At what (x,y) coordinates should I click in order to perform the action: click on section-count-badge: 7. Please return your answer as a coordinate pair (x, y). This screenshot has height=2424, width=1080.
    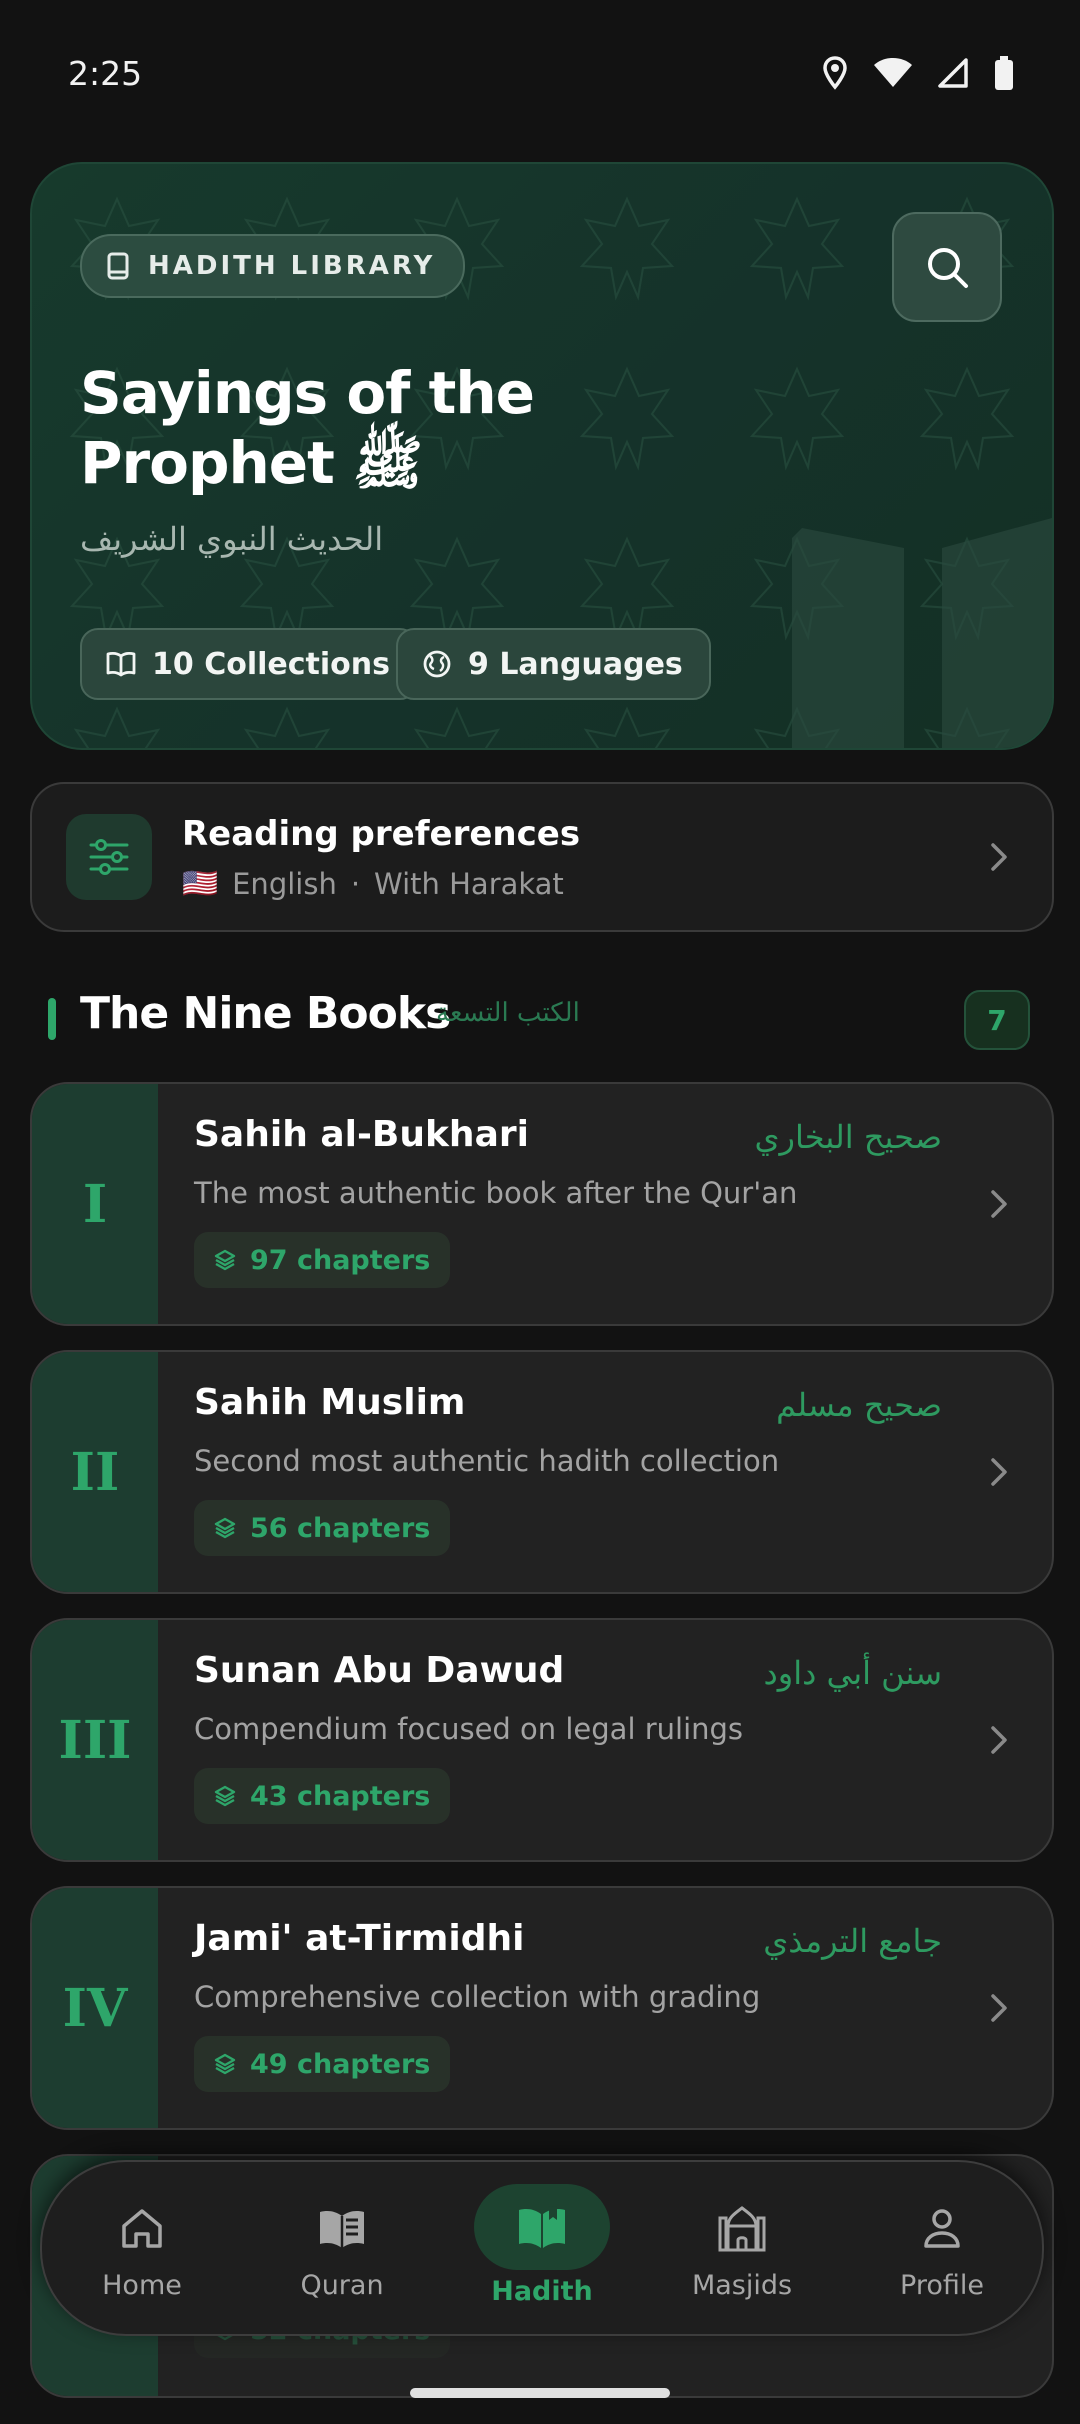
    Looking at the image, I should click on (997, 1020).